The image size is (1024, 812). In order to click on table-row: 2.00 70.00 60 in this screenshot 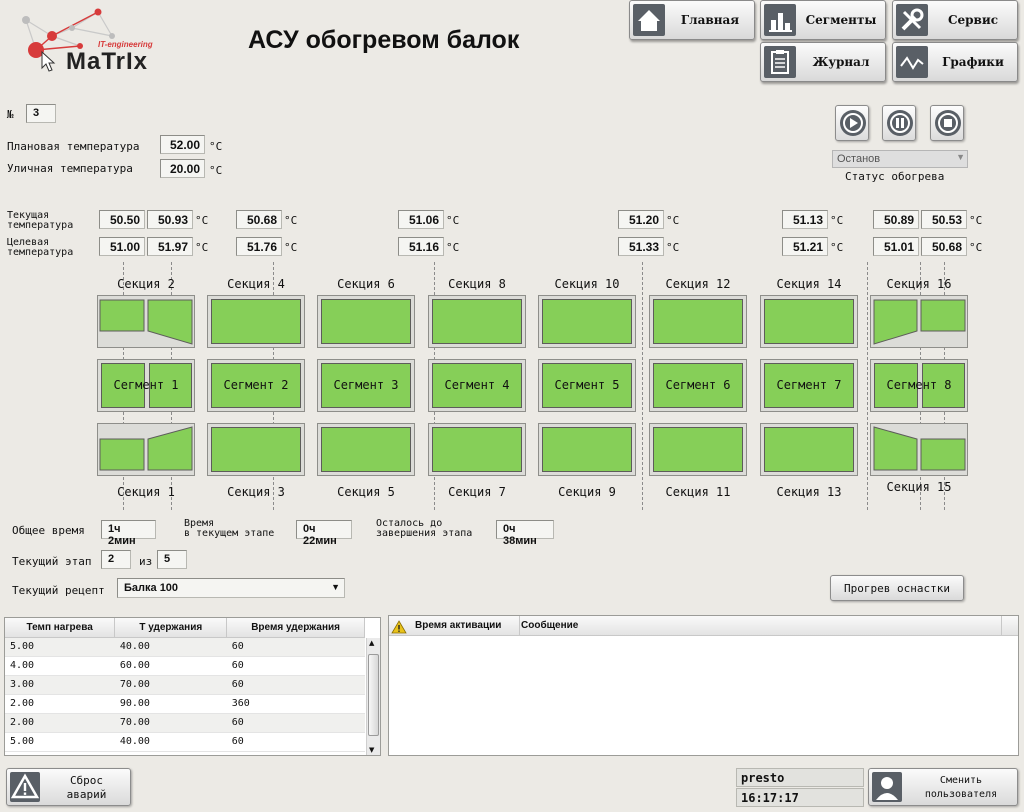, I will do `click(185, 723)`.